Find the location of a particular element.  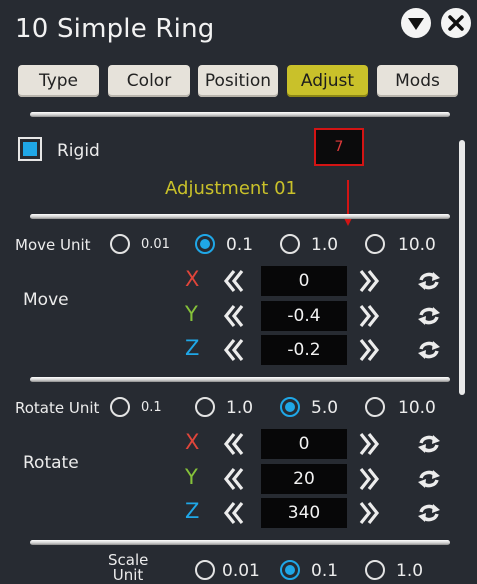

move-section-label: Move is located at coordinates (46, 300).